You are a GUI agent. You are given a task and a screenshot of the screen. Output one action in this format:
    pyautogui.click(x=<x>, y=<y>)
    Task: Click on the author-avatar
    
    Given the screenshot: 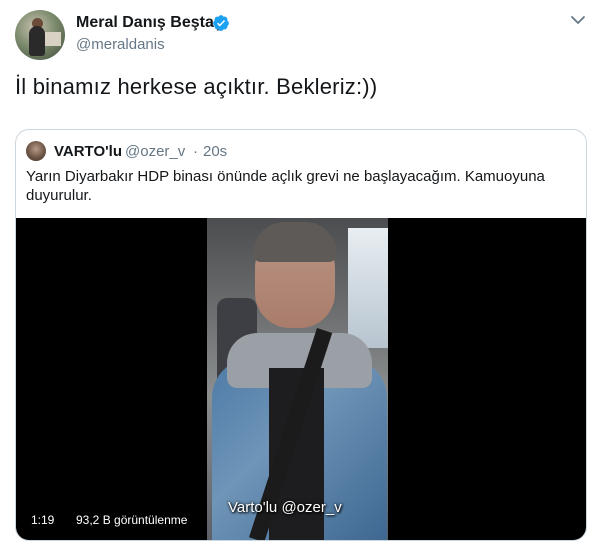 What is the action you would take?
    pyautogui.click(x=40, y=35)
    